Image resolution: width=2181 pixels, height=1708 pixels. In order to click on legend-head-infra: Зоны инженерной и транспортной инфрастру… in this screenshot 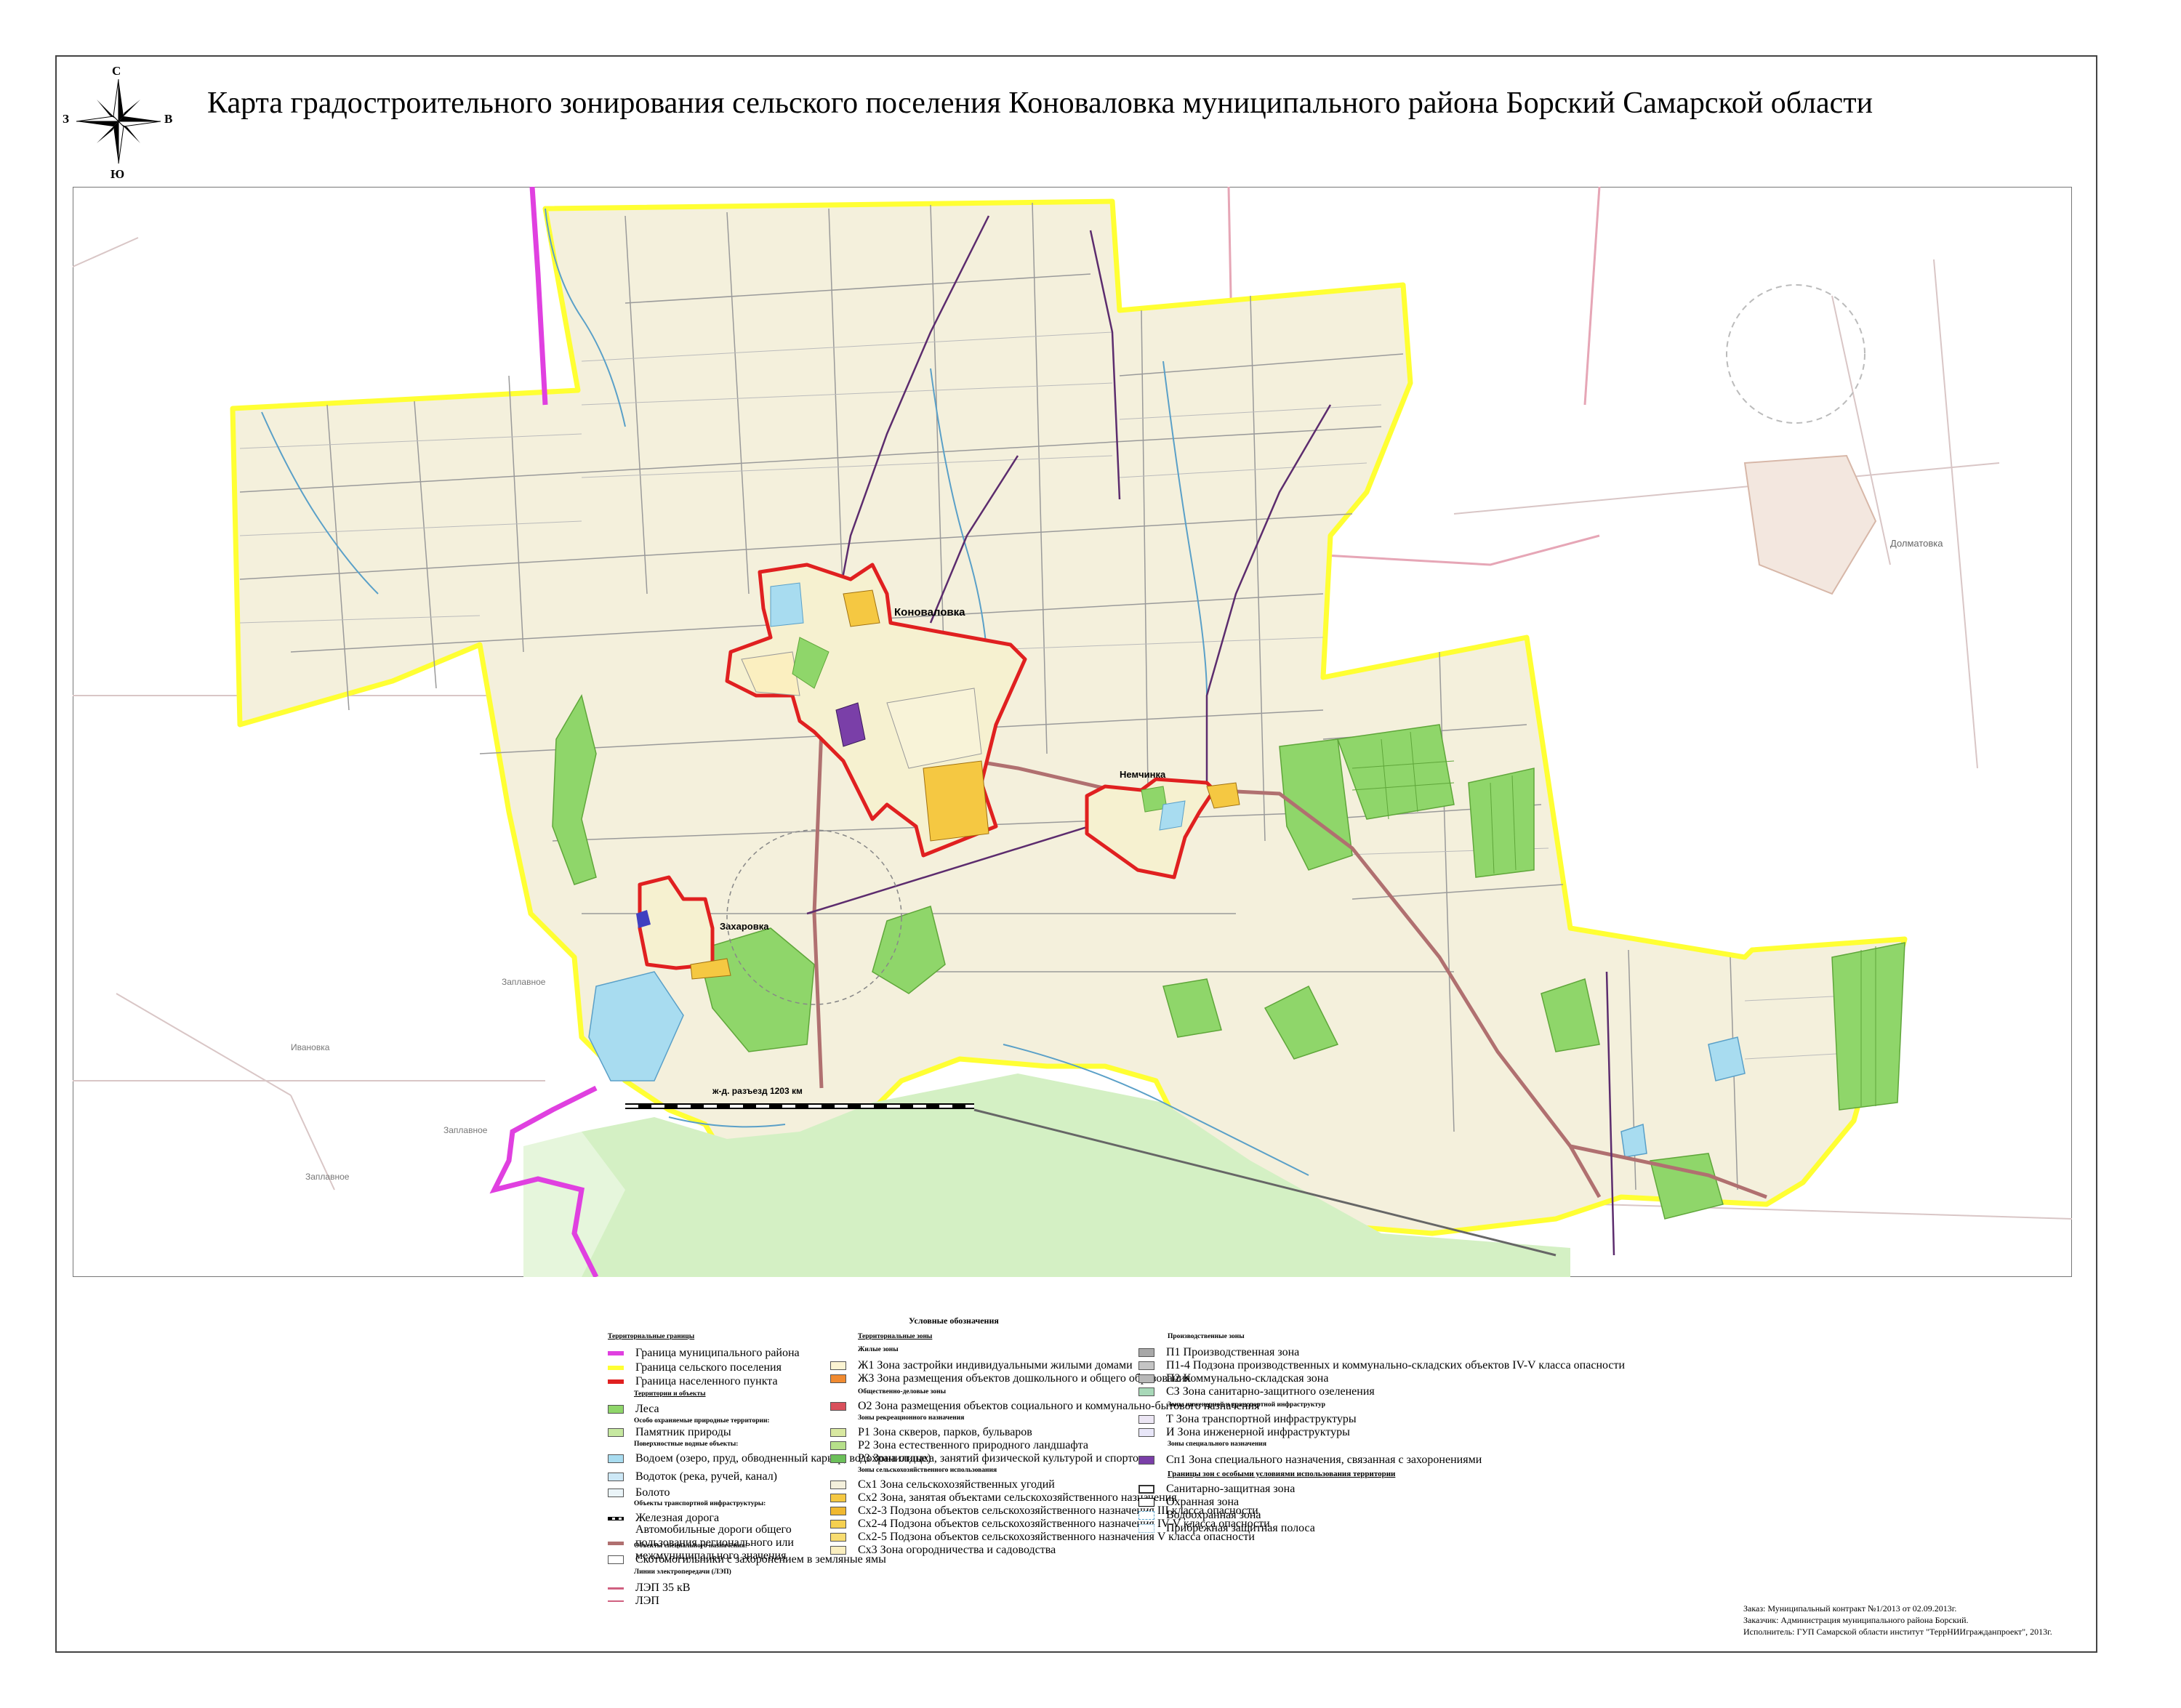, I will do `click(1247, 1405)`.